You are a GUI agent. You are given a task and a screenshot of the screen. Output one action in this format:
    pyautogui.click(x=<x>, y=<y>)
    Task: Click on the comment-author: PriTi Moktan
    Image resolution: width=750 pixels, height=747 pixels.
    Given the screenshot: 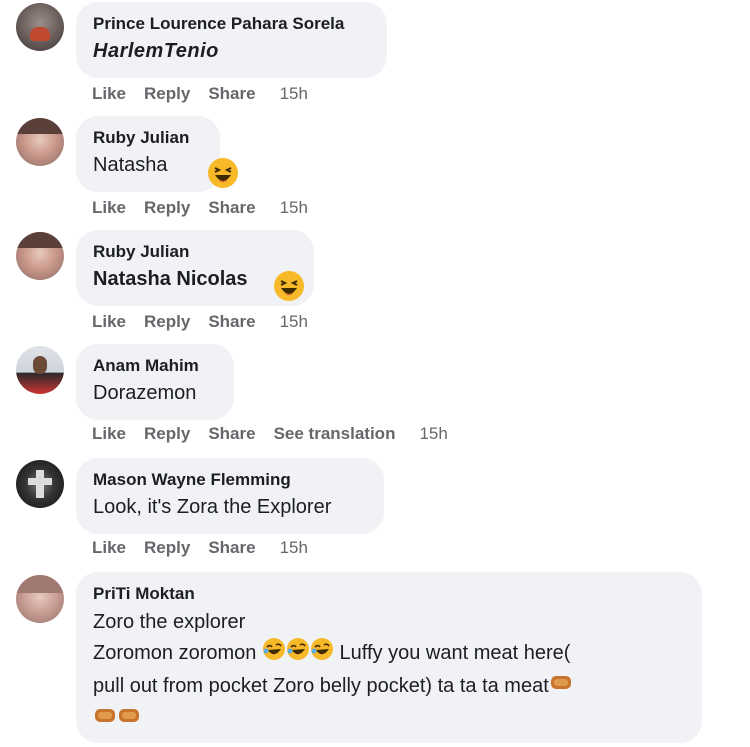 What is the action you would take?
    pyautogui.click(x=389, y=594)
    